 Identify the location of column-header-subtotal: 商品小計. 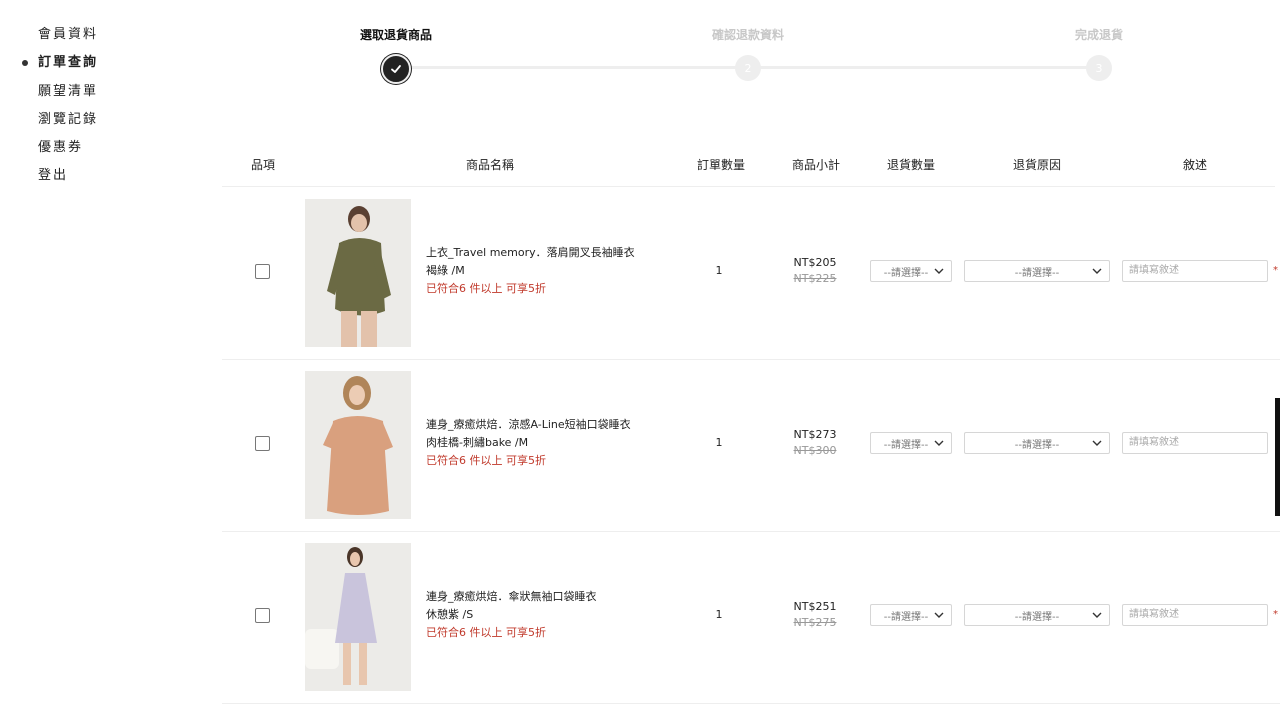
(816, 165).